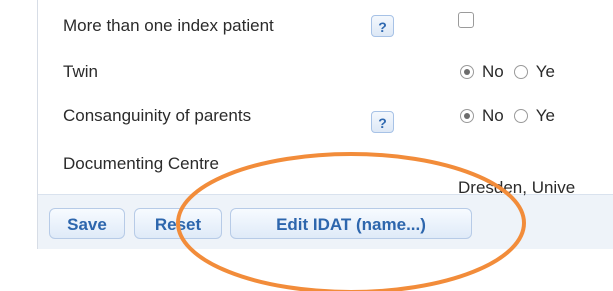 This screenshot has width=613, height=291. Describe the element at coordinates (517, 187) in the screenshot. I see `documenting-centre-value: Dresden, Unive` at that location.